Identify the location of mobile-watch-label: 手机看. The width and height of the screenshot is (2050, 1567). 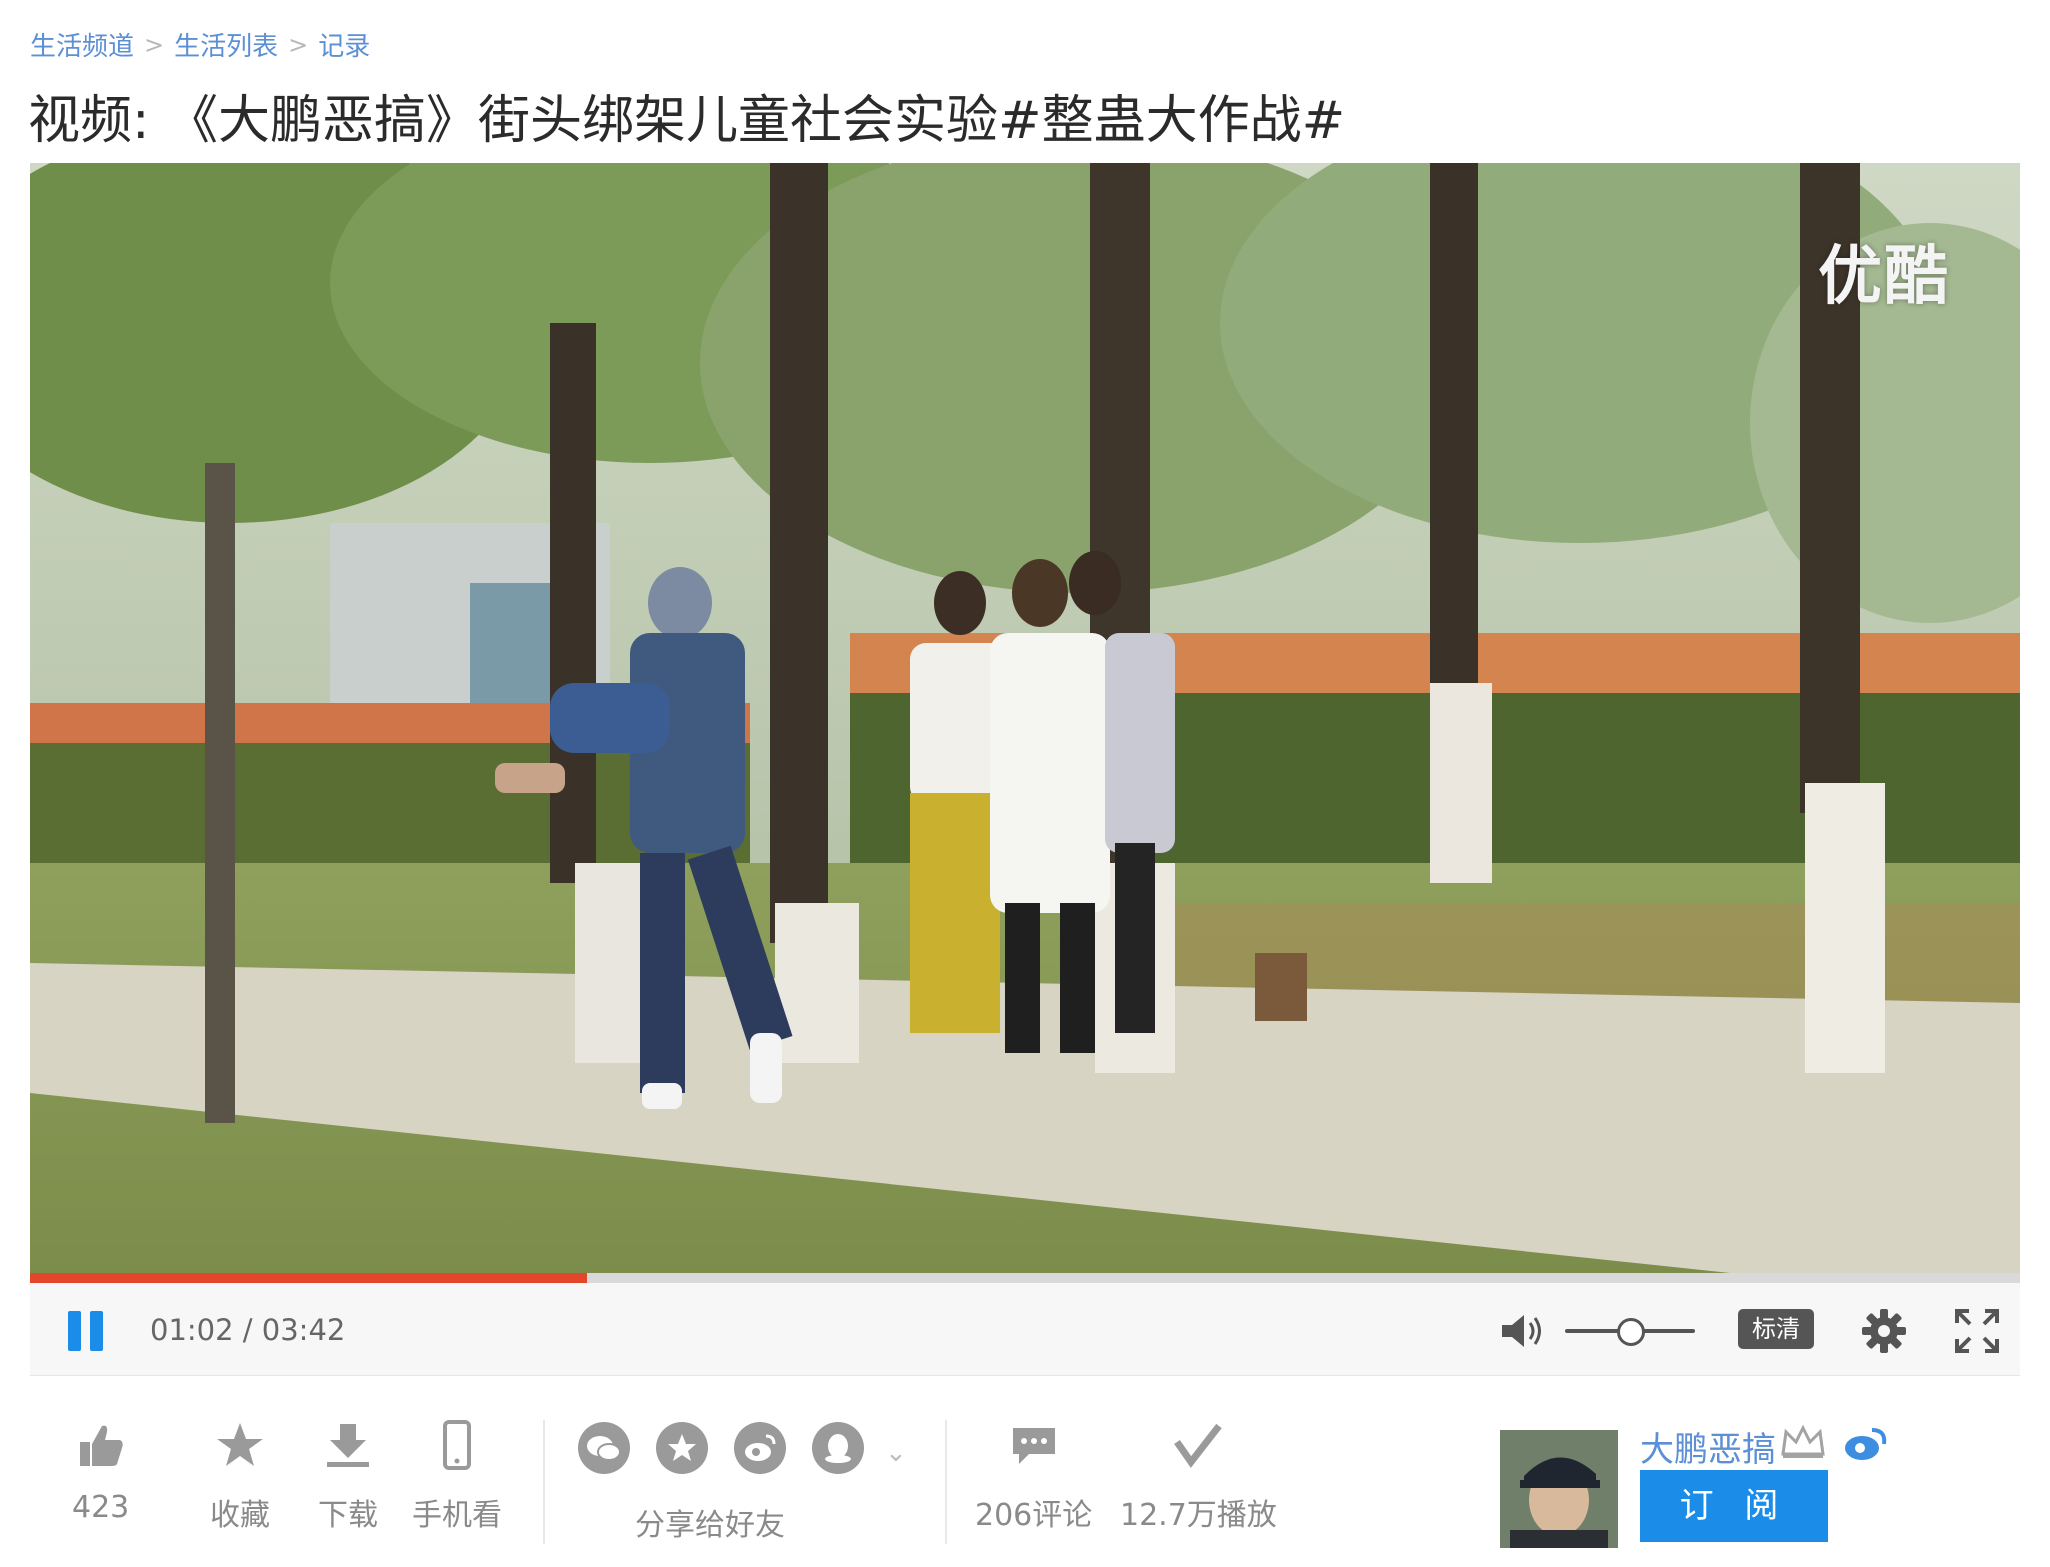
(457, 1515).